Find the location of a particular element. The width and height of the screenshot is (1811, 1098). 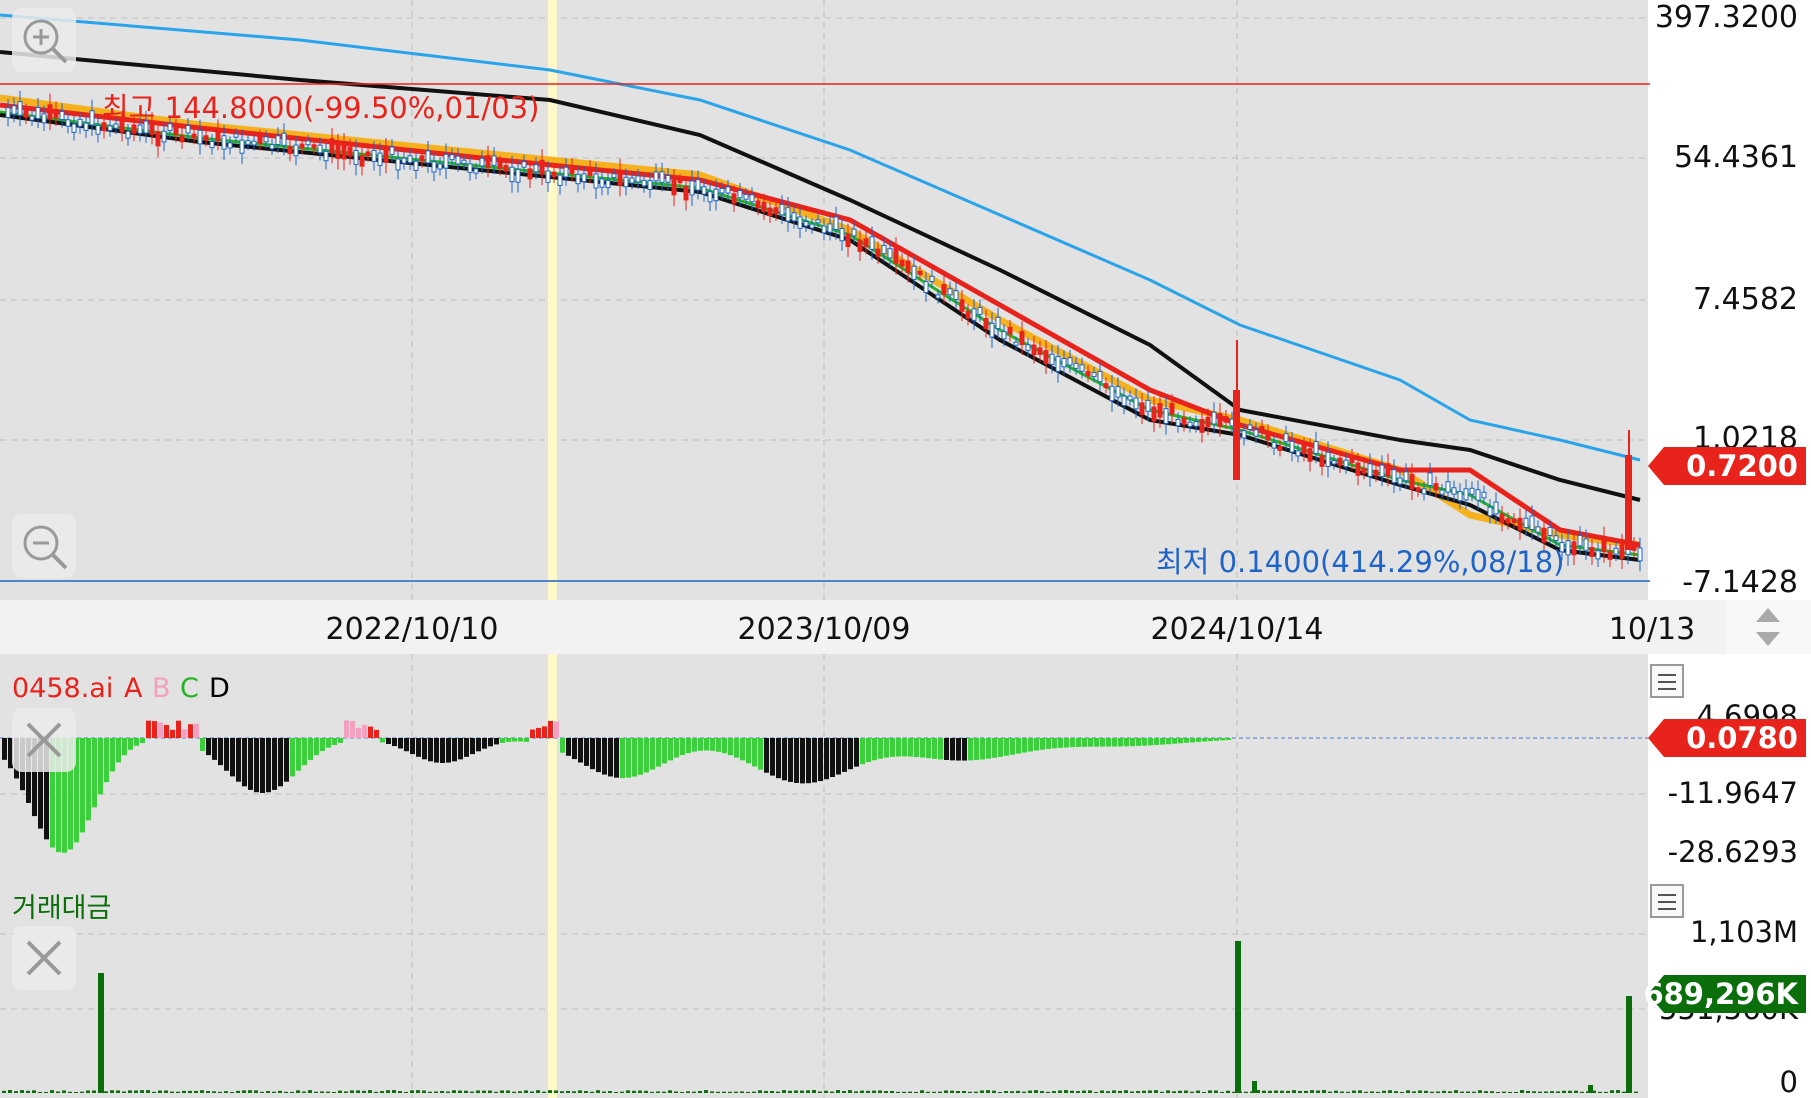

volume-close-button is located at coordinates (44, 958).